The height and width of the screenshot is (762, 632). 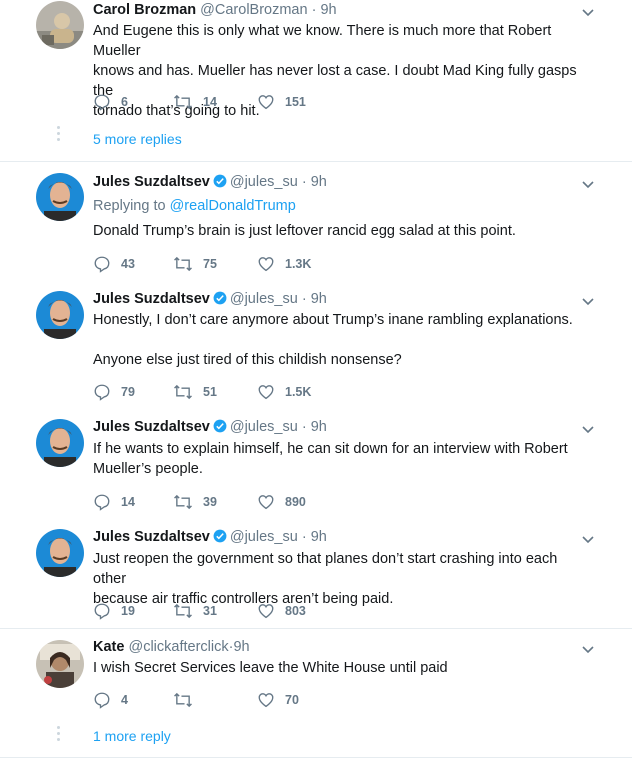 I want to click on reply-button: 19, so click(x=114, y=611).